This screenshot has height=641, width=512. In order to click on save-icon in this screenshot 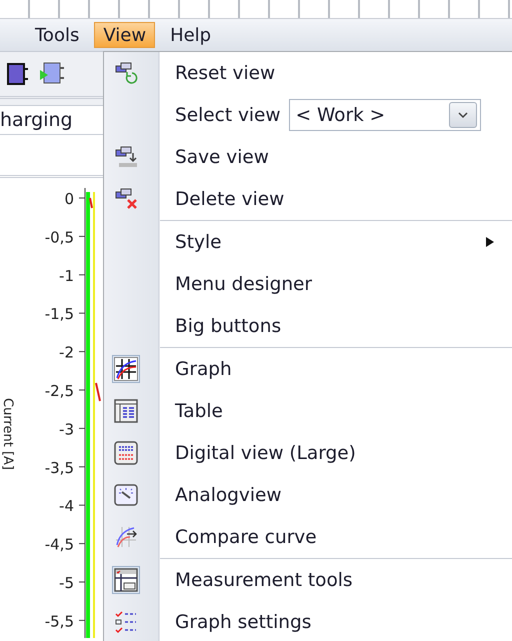, I will do `click(126, 157)`.